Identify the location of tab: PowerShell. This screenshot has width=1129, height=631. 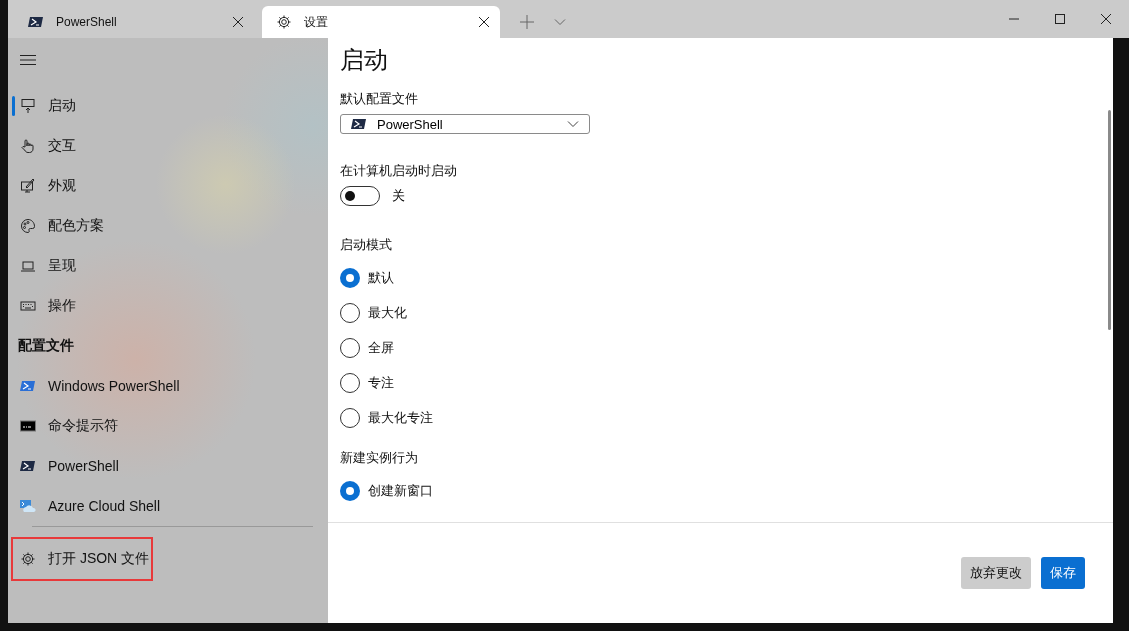
(134, 22).